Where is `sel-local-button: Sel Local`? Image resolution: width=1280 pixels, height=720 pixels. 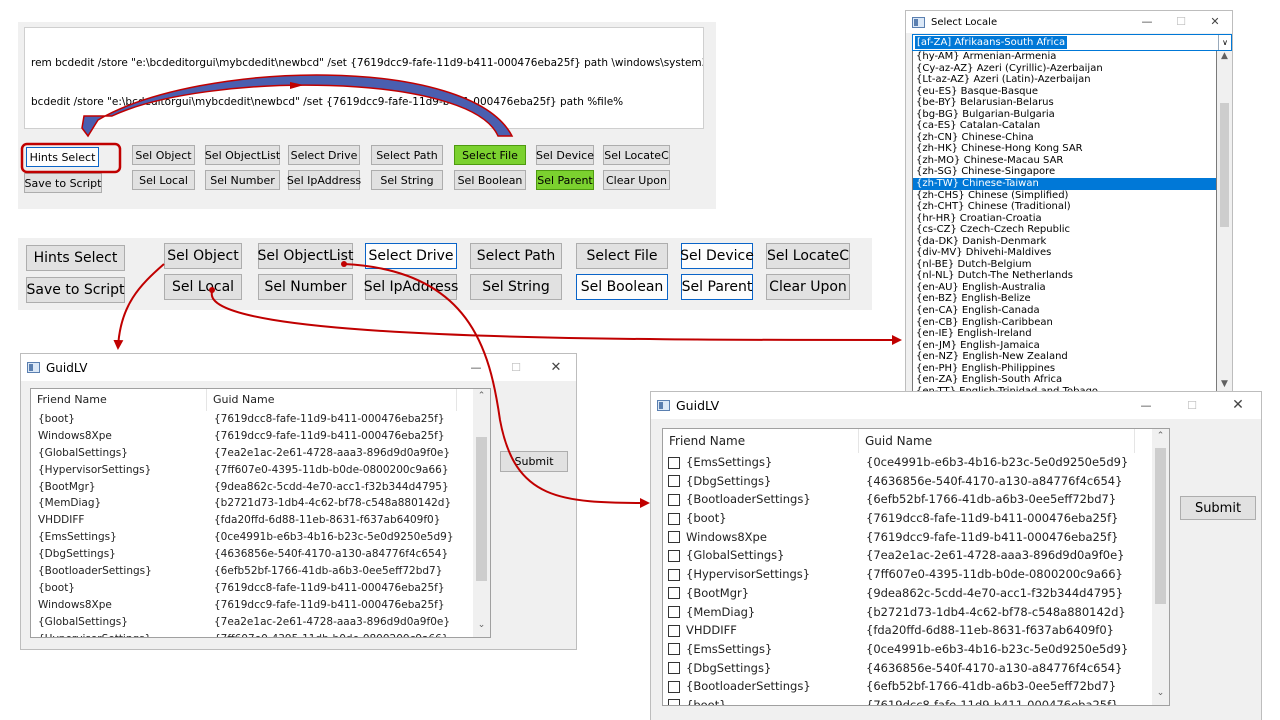 sel-local-button: Sel Local is located at coordinates (163, 180).